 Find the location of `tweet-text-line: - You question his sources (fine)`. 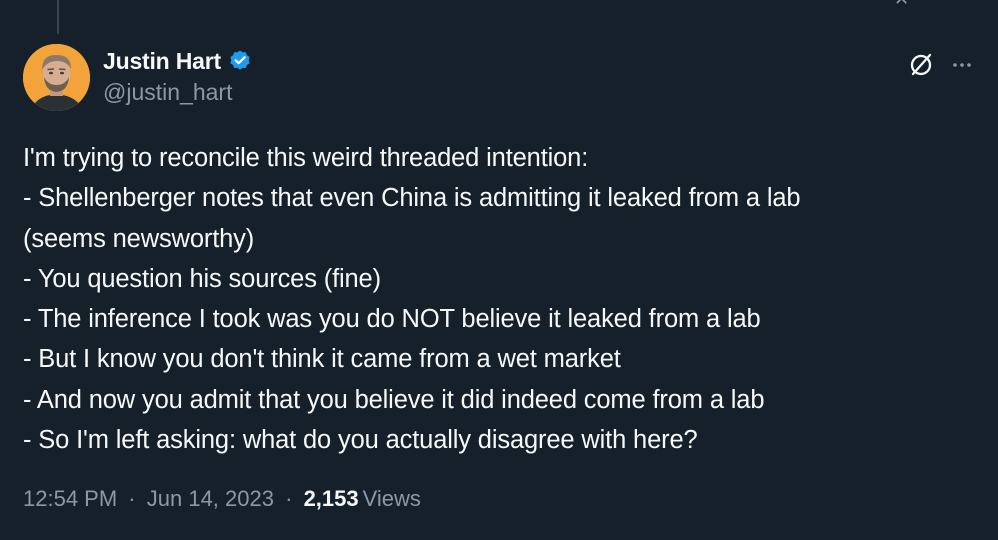

tweet-text-line: - You question his sources (fine) is located at coordinates (202, 278).